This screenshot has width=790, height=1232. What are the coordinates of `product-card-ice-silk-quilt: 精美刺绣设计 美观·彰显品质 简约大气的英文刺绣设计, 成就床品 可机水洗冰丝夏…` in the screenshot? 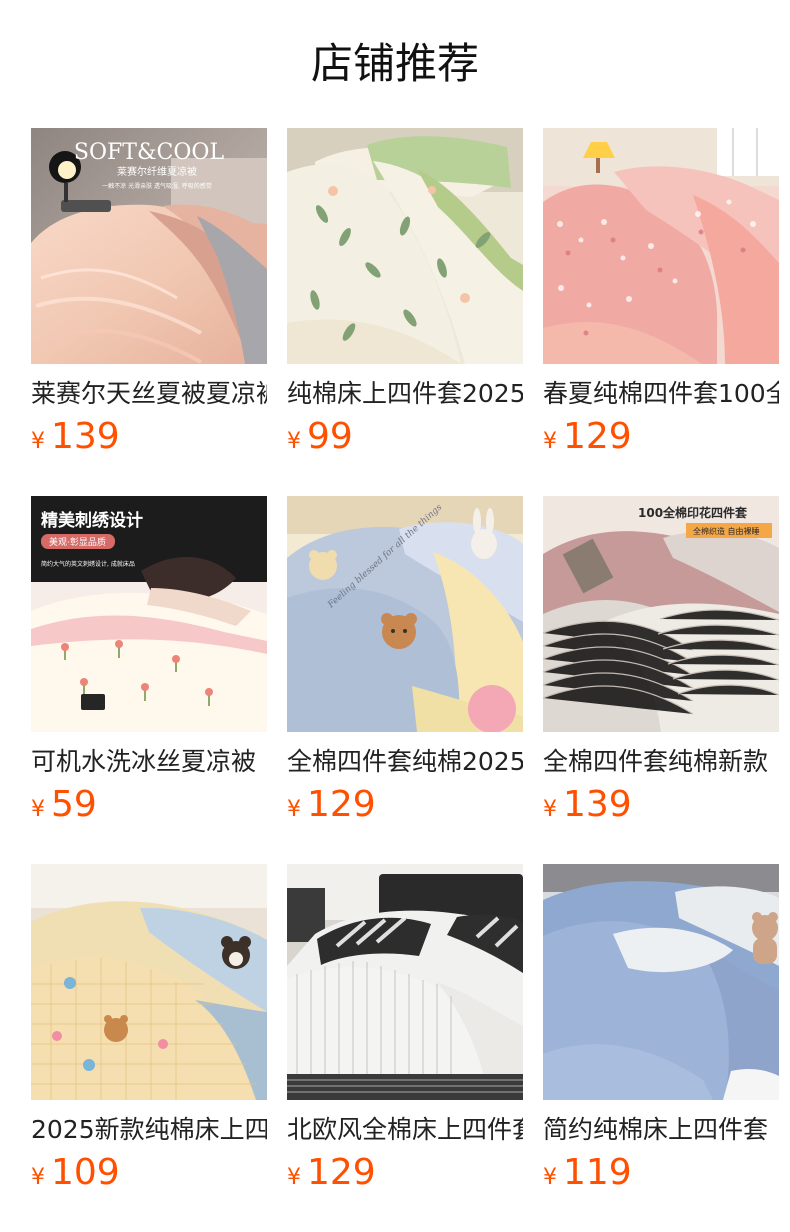 It's located at (149, 661).